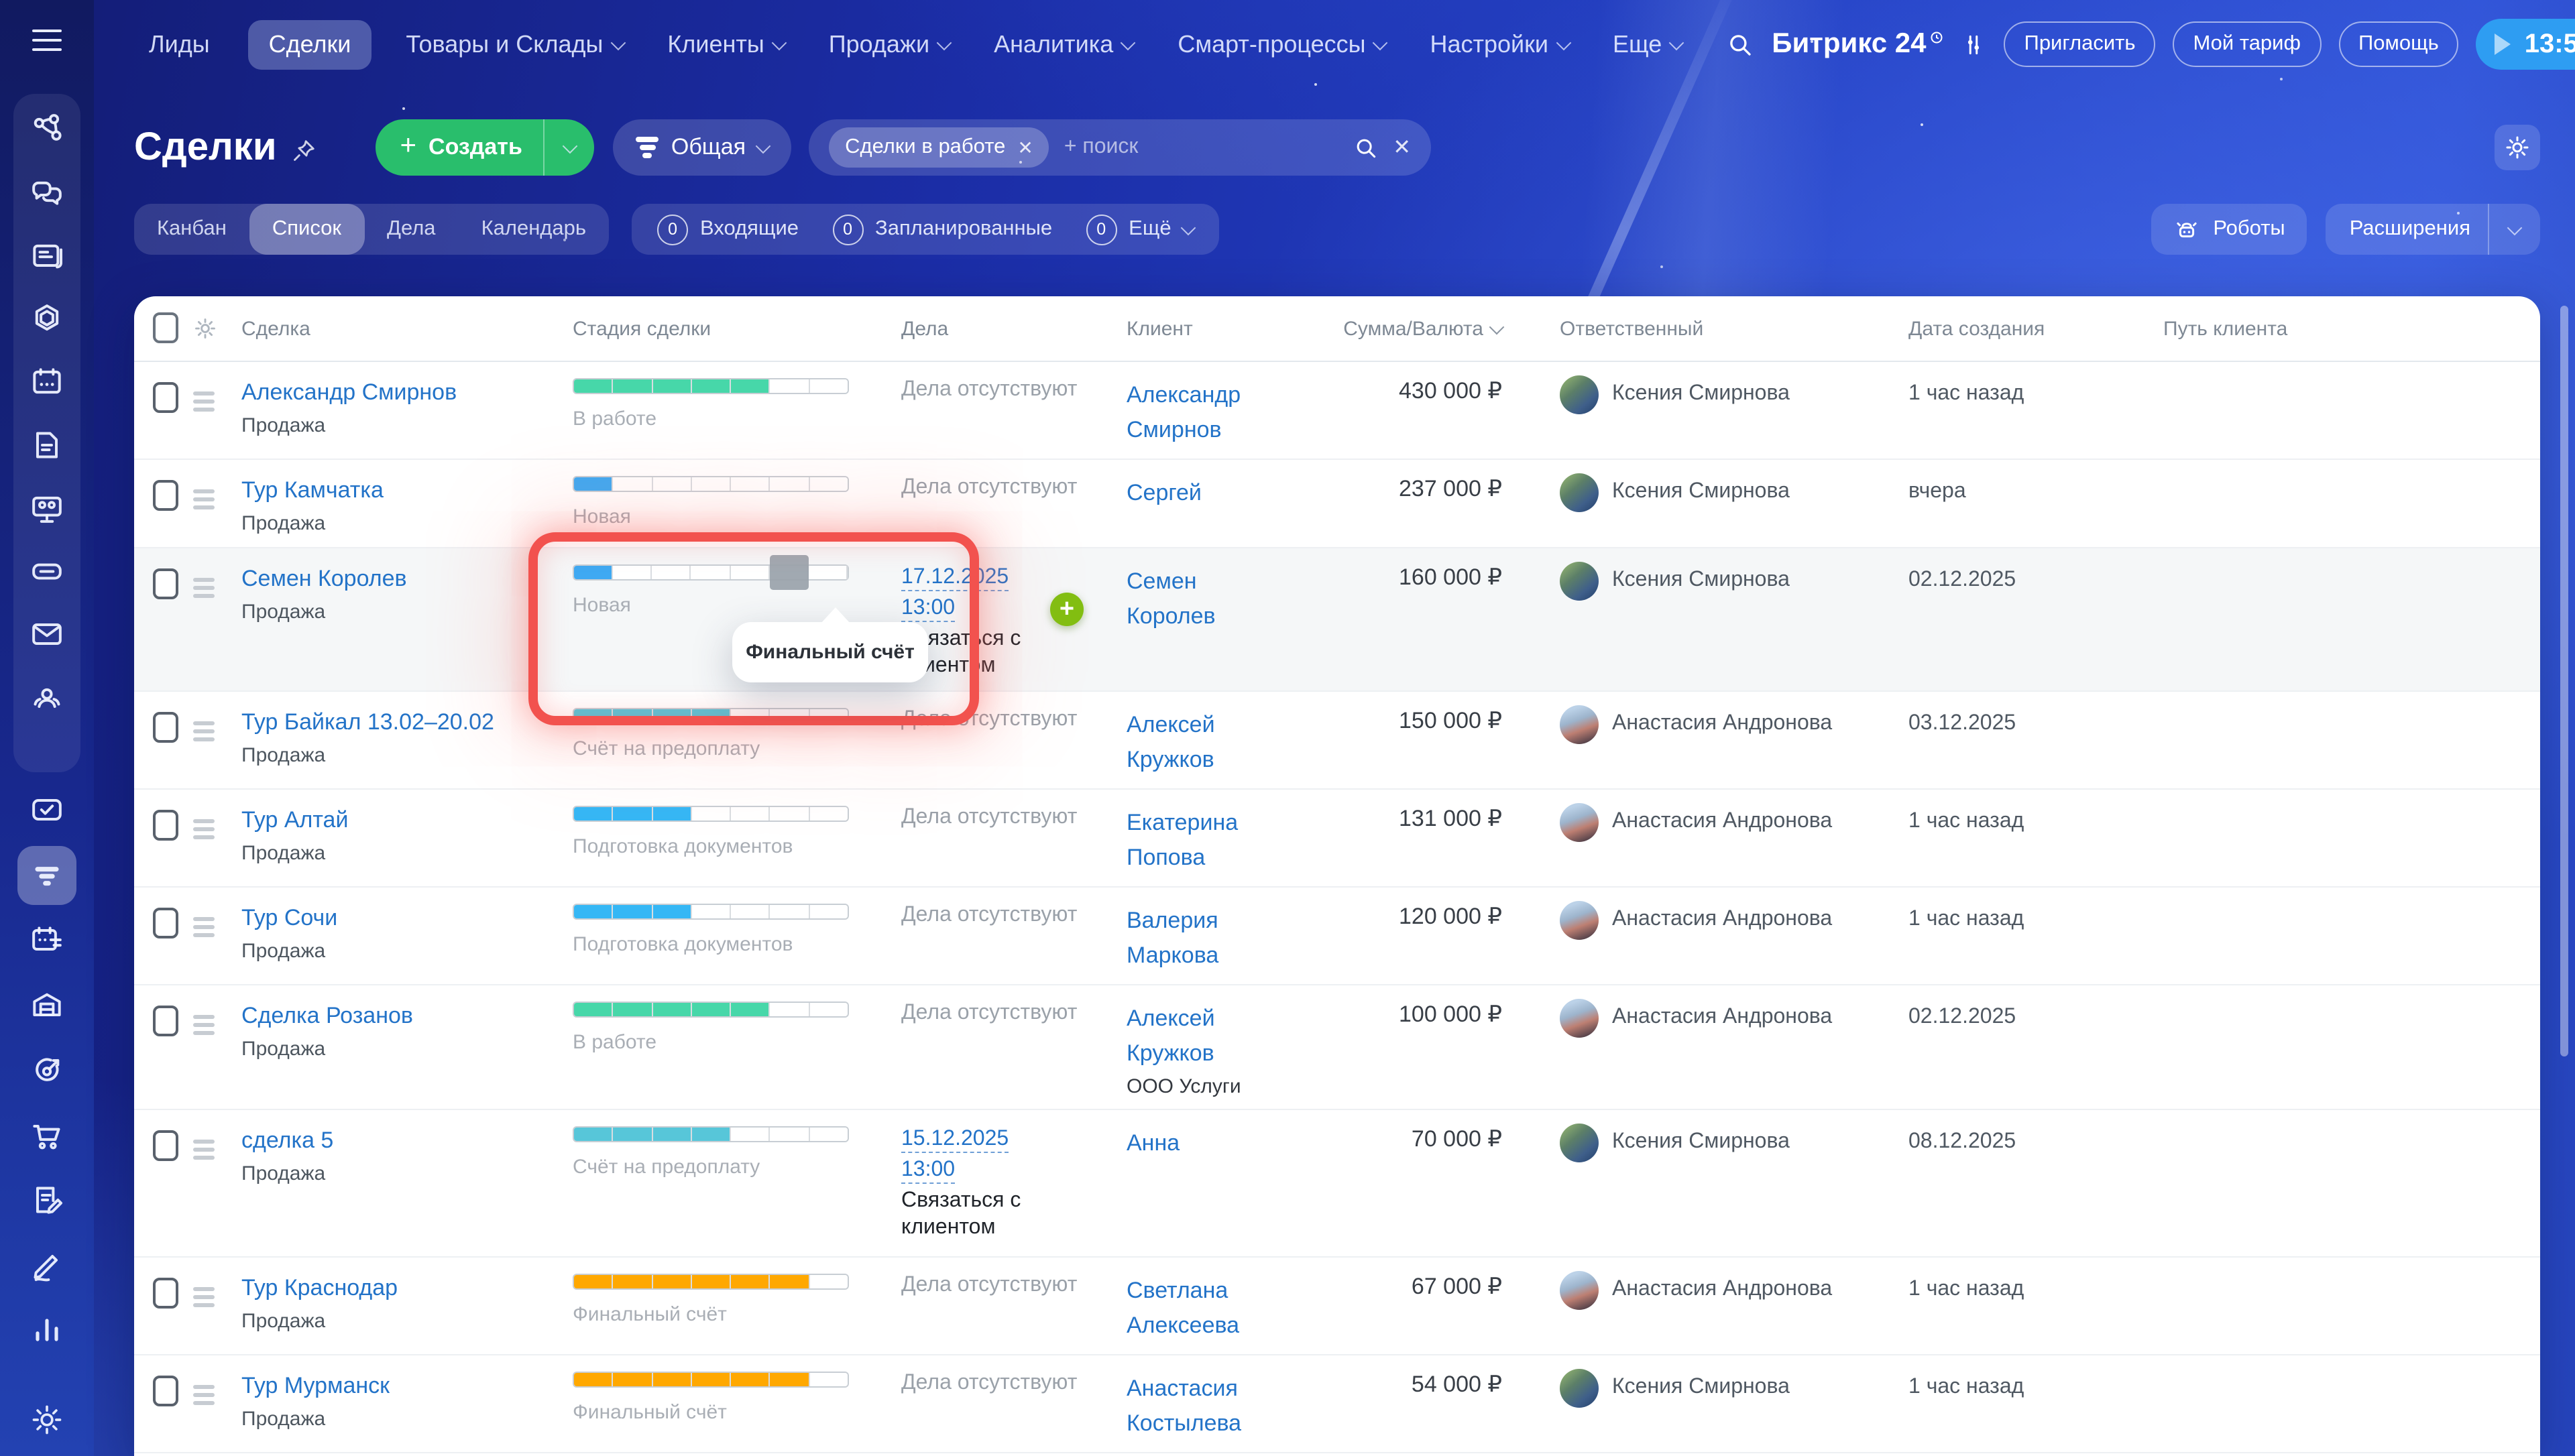  I want to click on tab-activities: Дела, so click(411, 229).